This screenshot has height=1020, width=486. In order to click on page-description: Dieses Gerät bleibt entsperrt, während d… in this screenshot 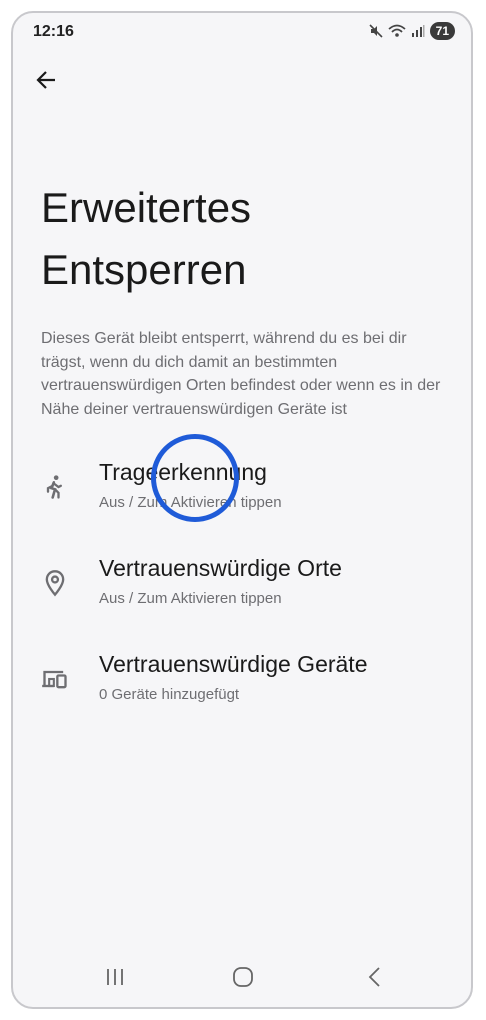, I will do `click(241, 374)`.